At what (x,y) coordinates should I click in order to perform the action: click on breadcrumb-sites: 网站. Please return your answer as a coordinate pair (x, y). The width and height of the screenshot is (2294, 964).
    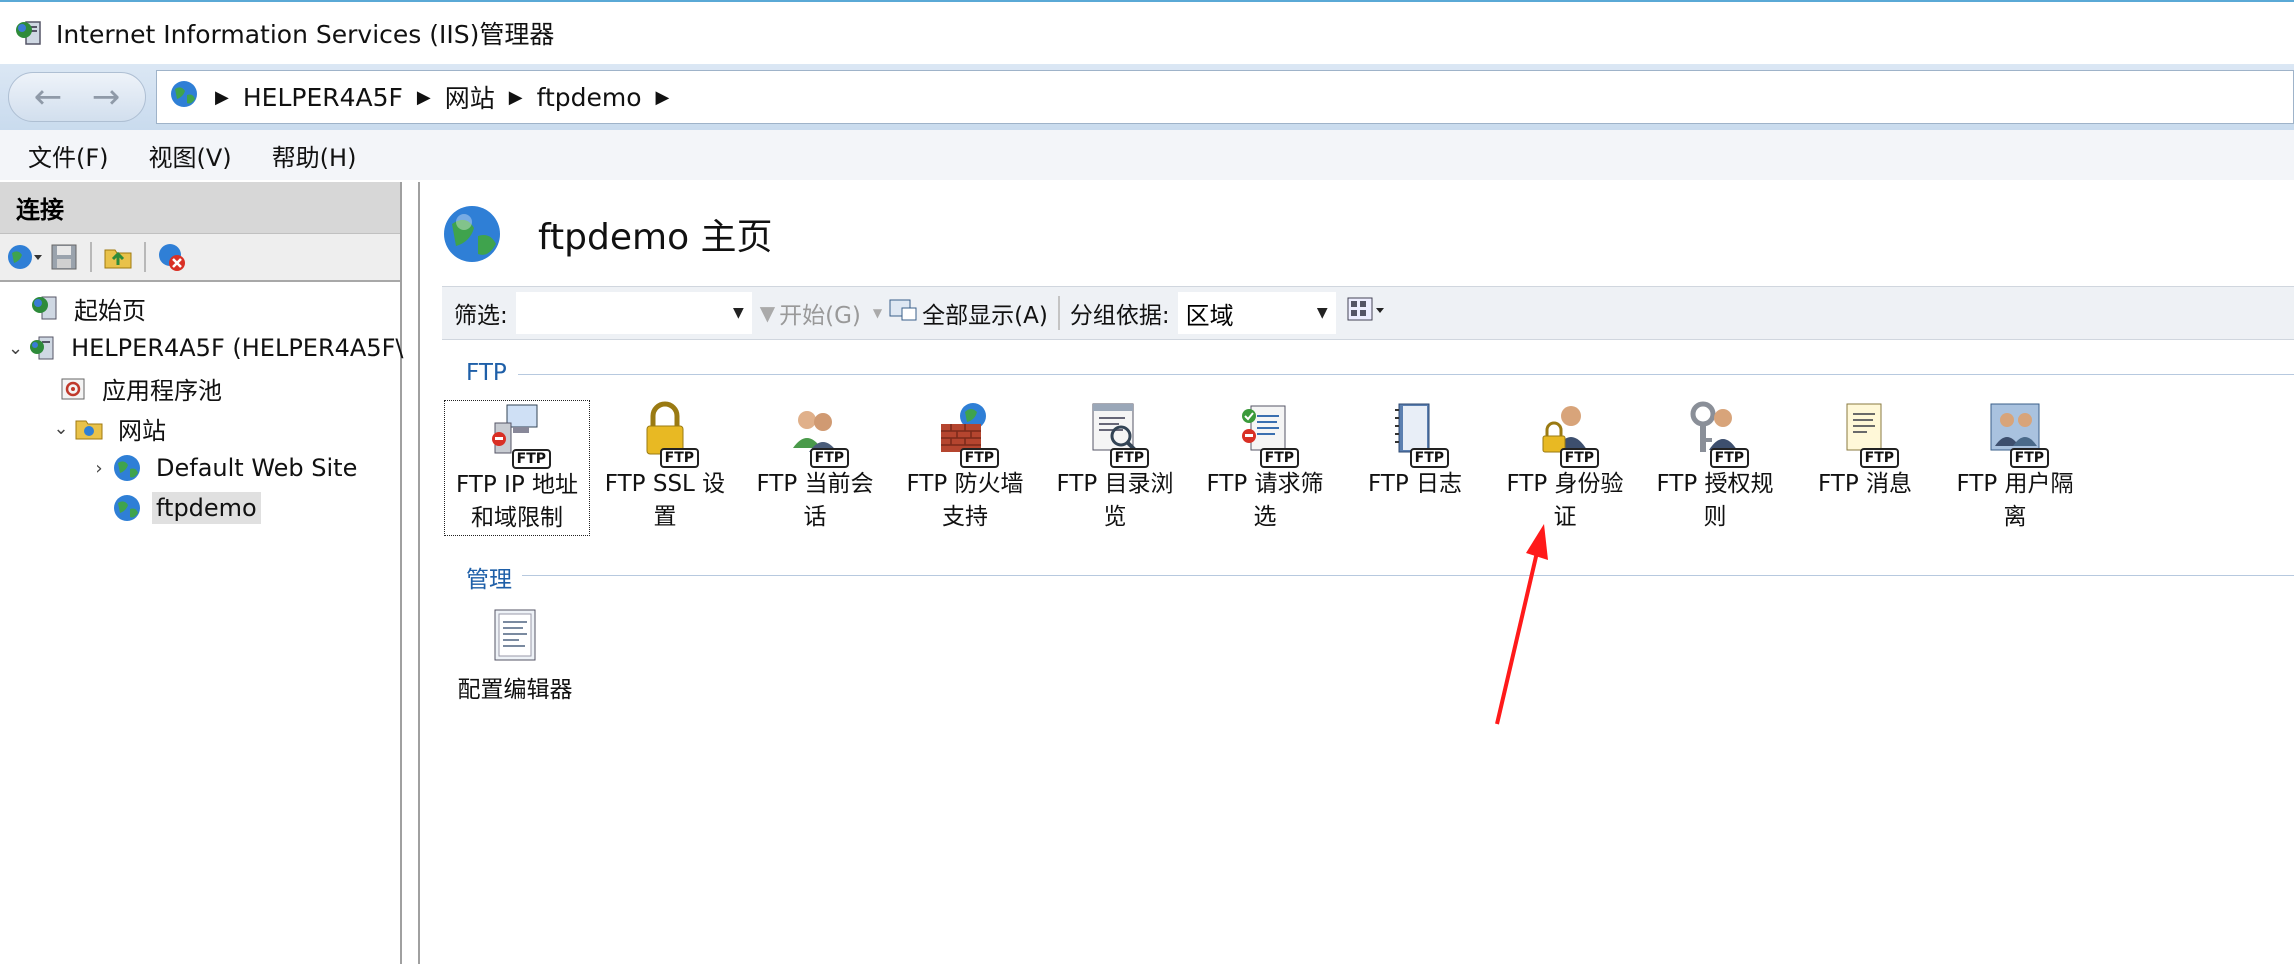
    Looking at the image, I should click on (470, 97).